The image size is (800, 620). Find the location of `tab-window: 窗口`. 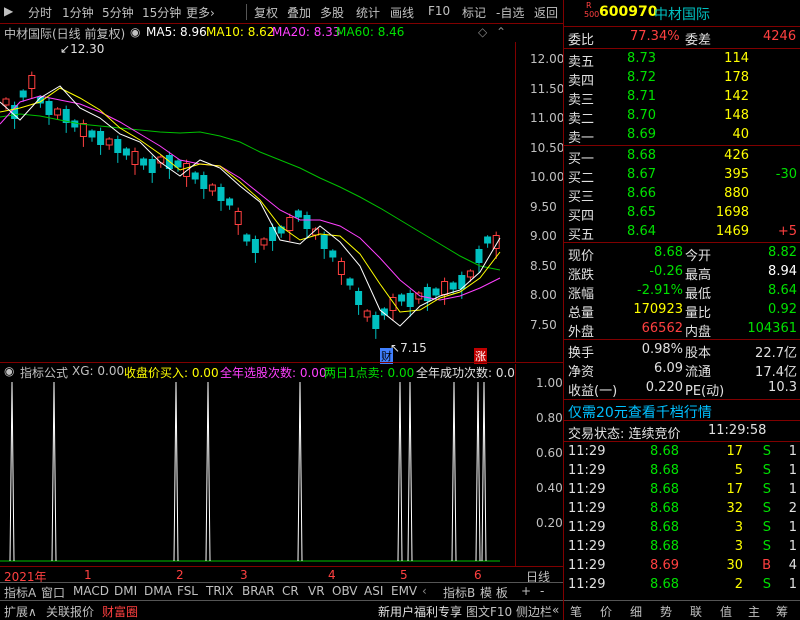

tab-window: 窗口 is located at coordinates (53, 592).